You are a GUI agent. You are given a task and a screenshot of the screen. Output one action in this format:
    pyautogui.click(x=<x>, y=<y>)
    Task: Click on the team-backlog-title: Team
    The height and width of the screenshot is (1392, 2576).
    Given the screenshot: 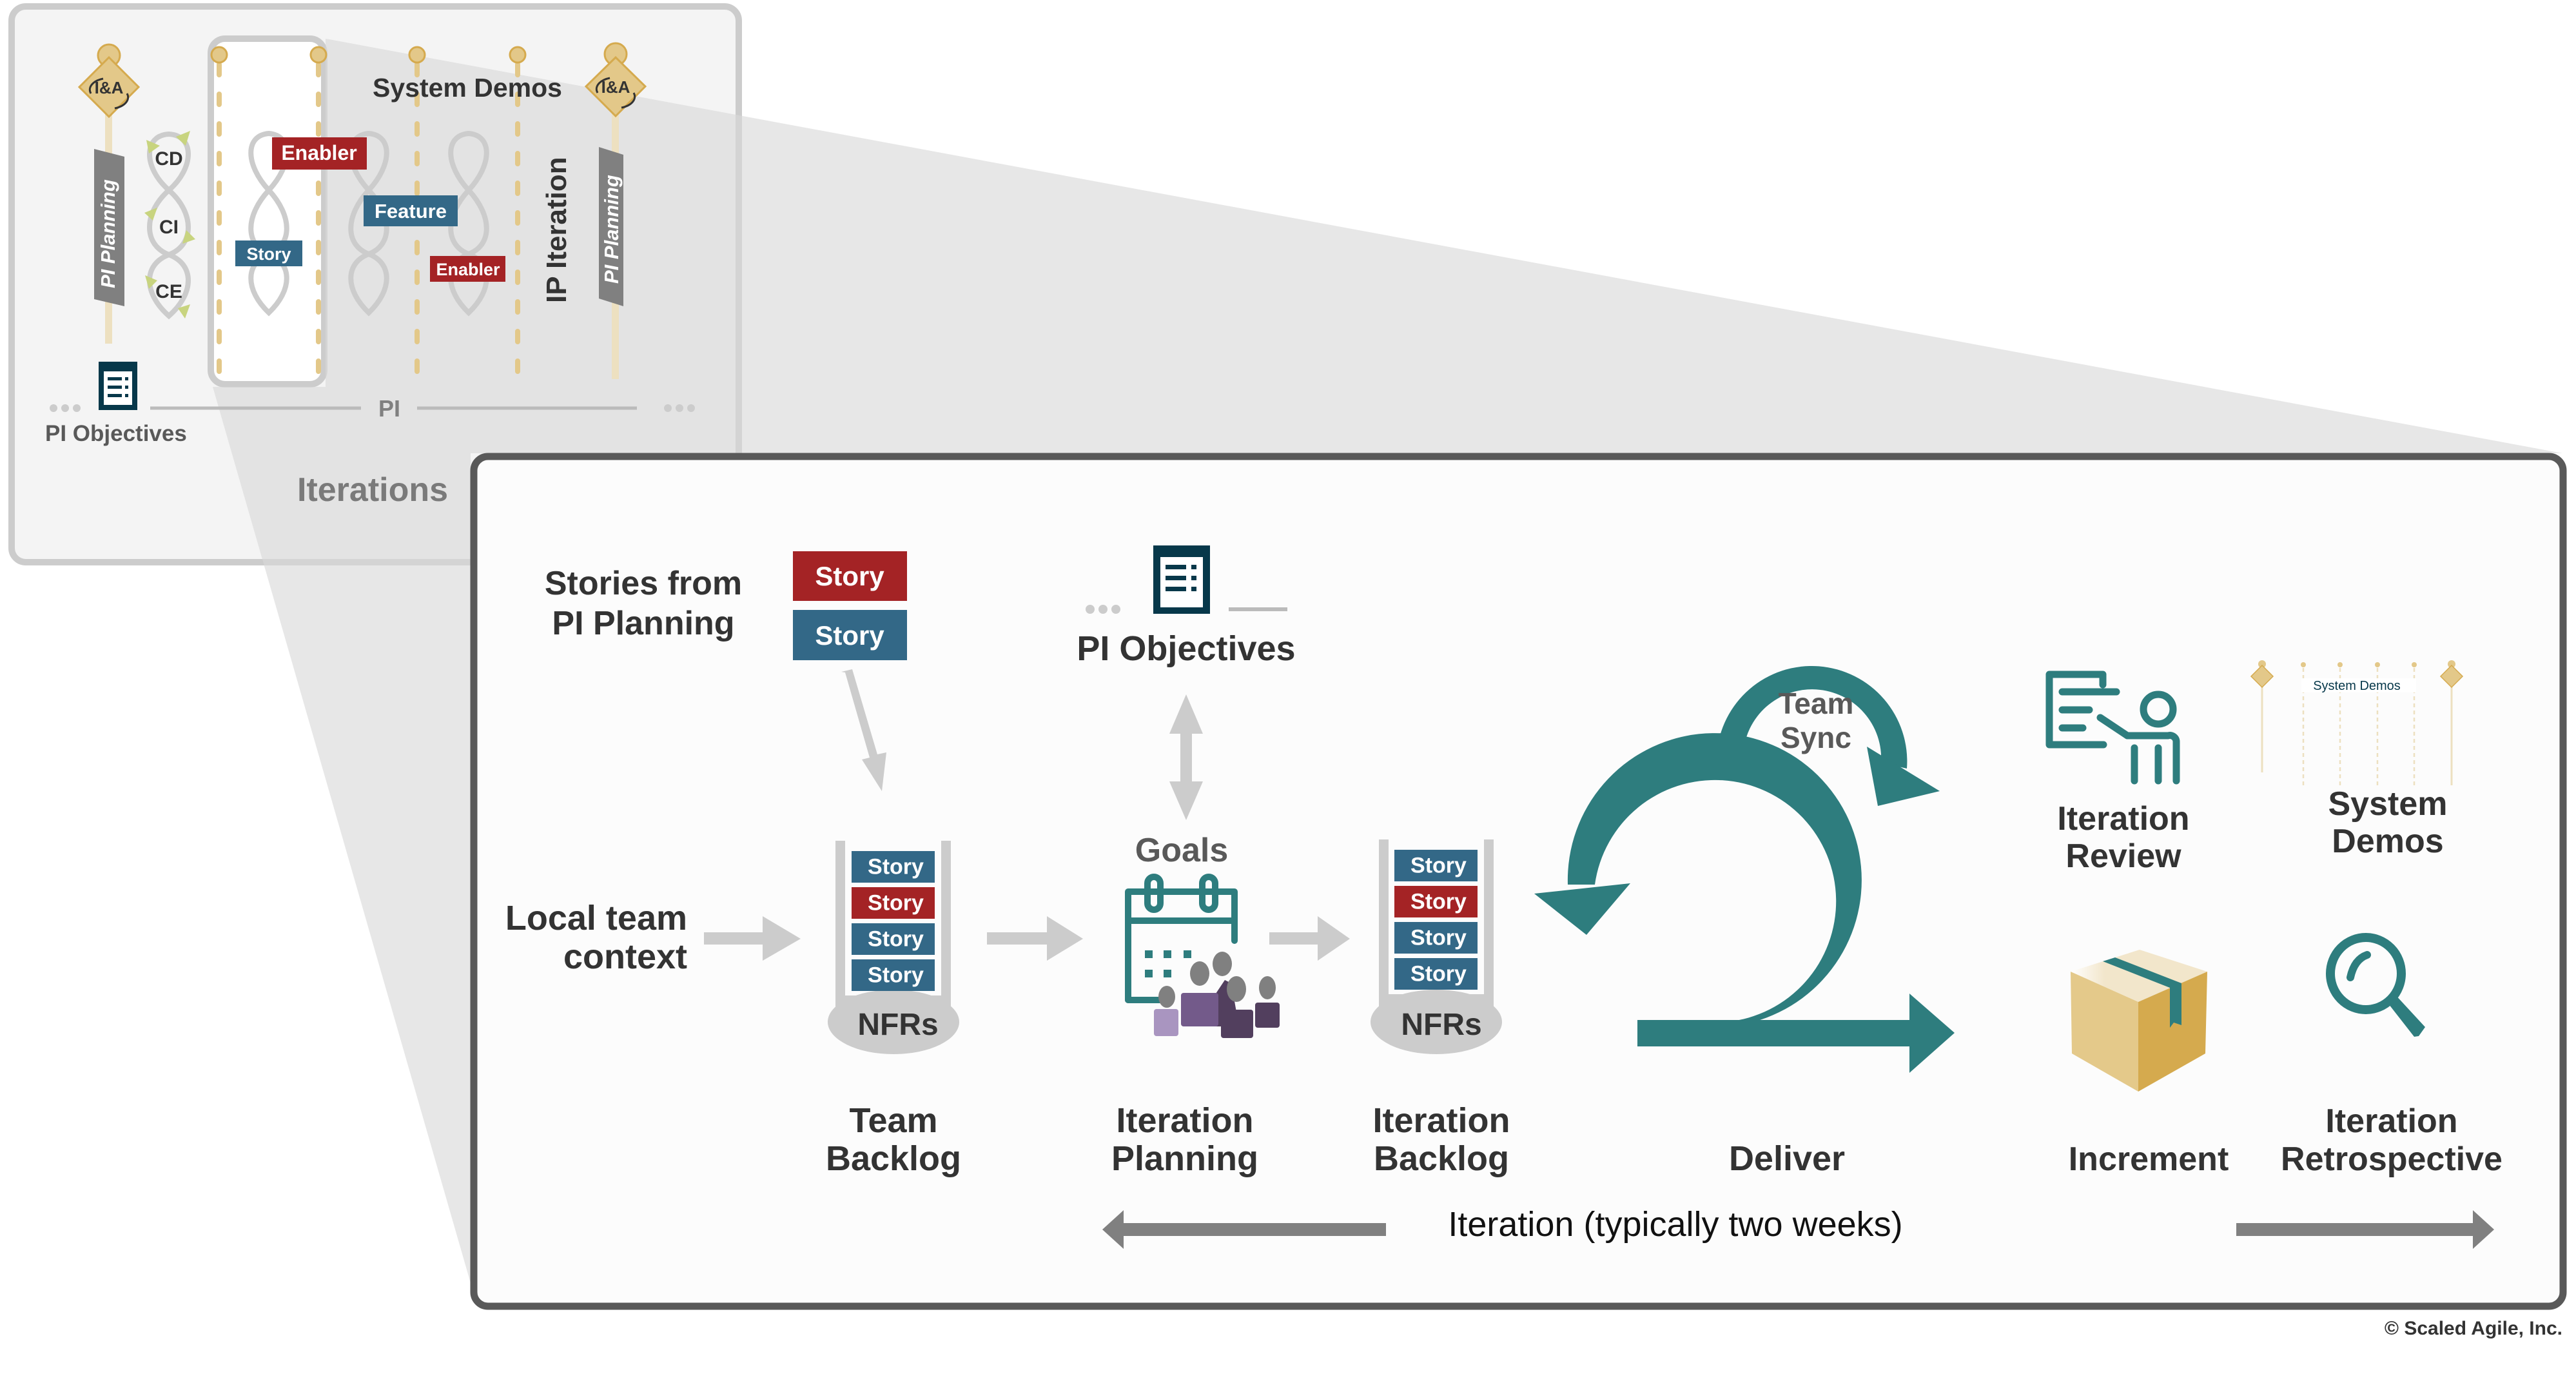 What is the action you would take?
    pyautogui.click(x=893, y=1120)
    